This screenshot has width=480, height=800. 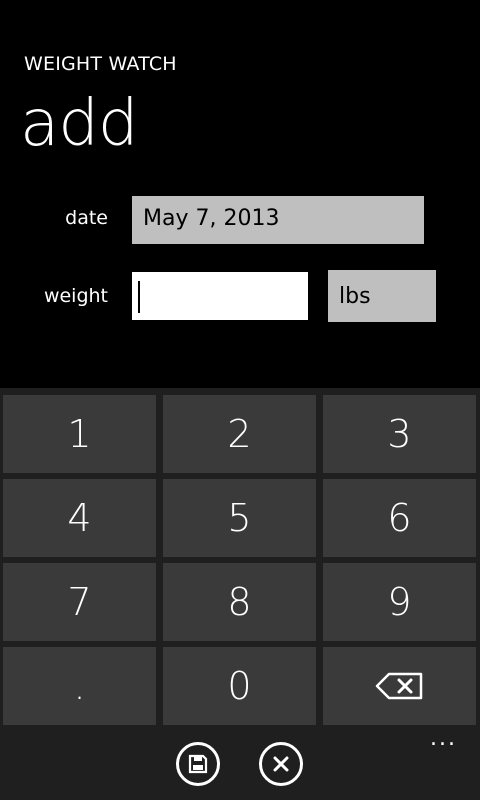 I want to click on date-field: May 7, 2013, so click(x=278, y=220).